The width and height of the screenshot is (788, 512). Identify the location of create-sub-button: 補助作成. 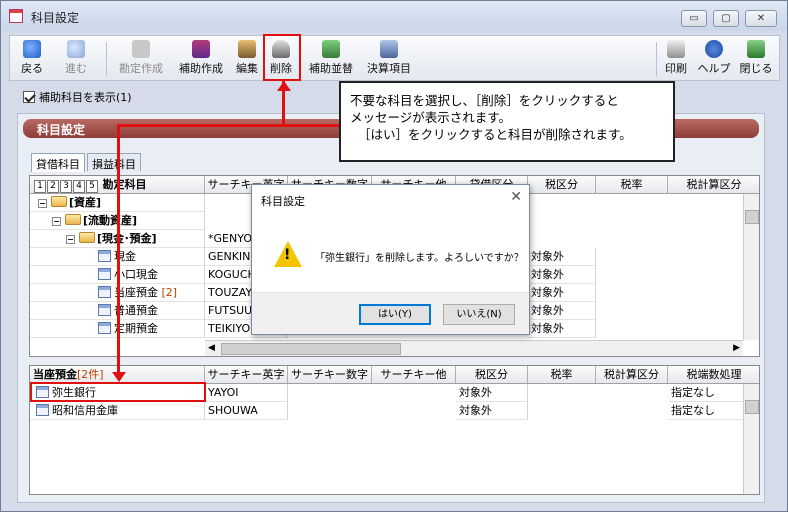
(201, 59).